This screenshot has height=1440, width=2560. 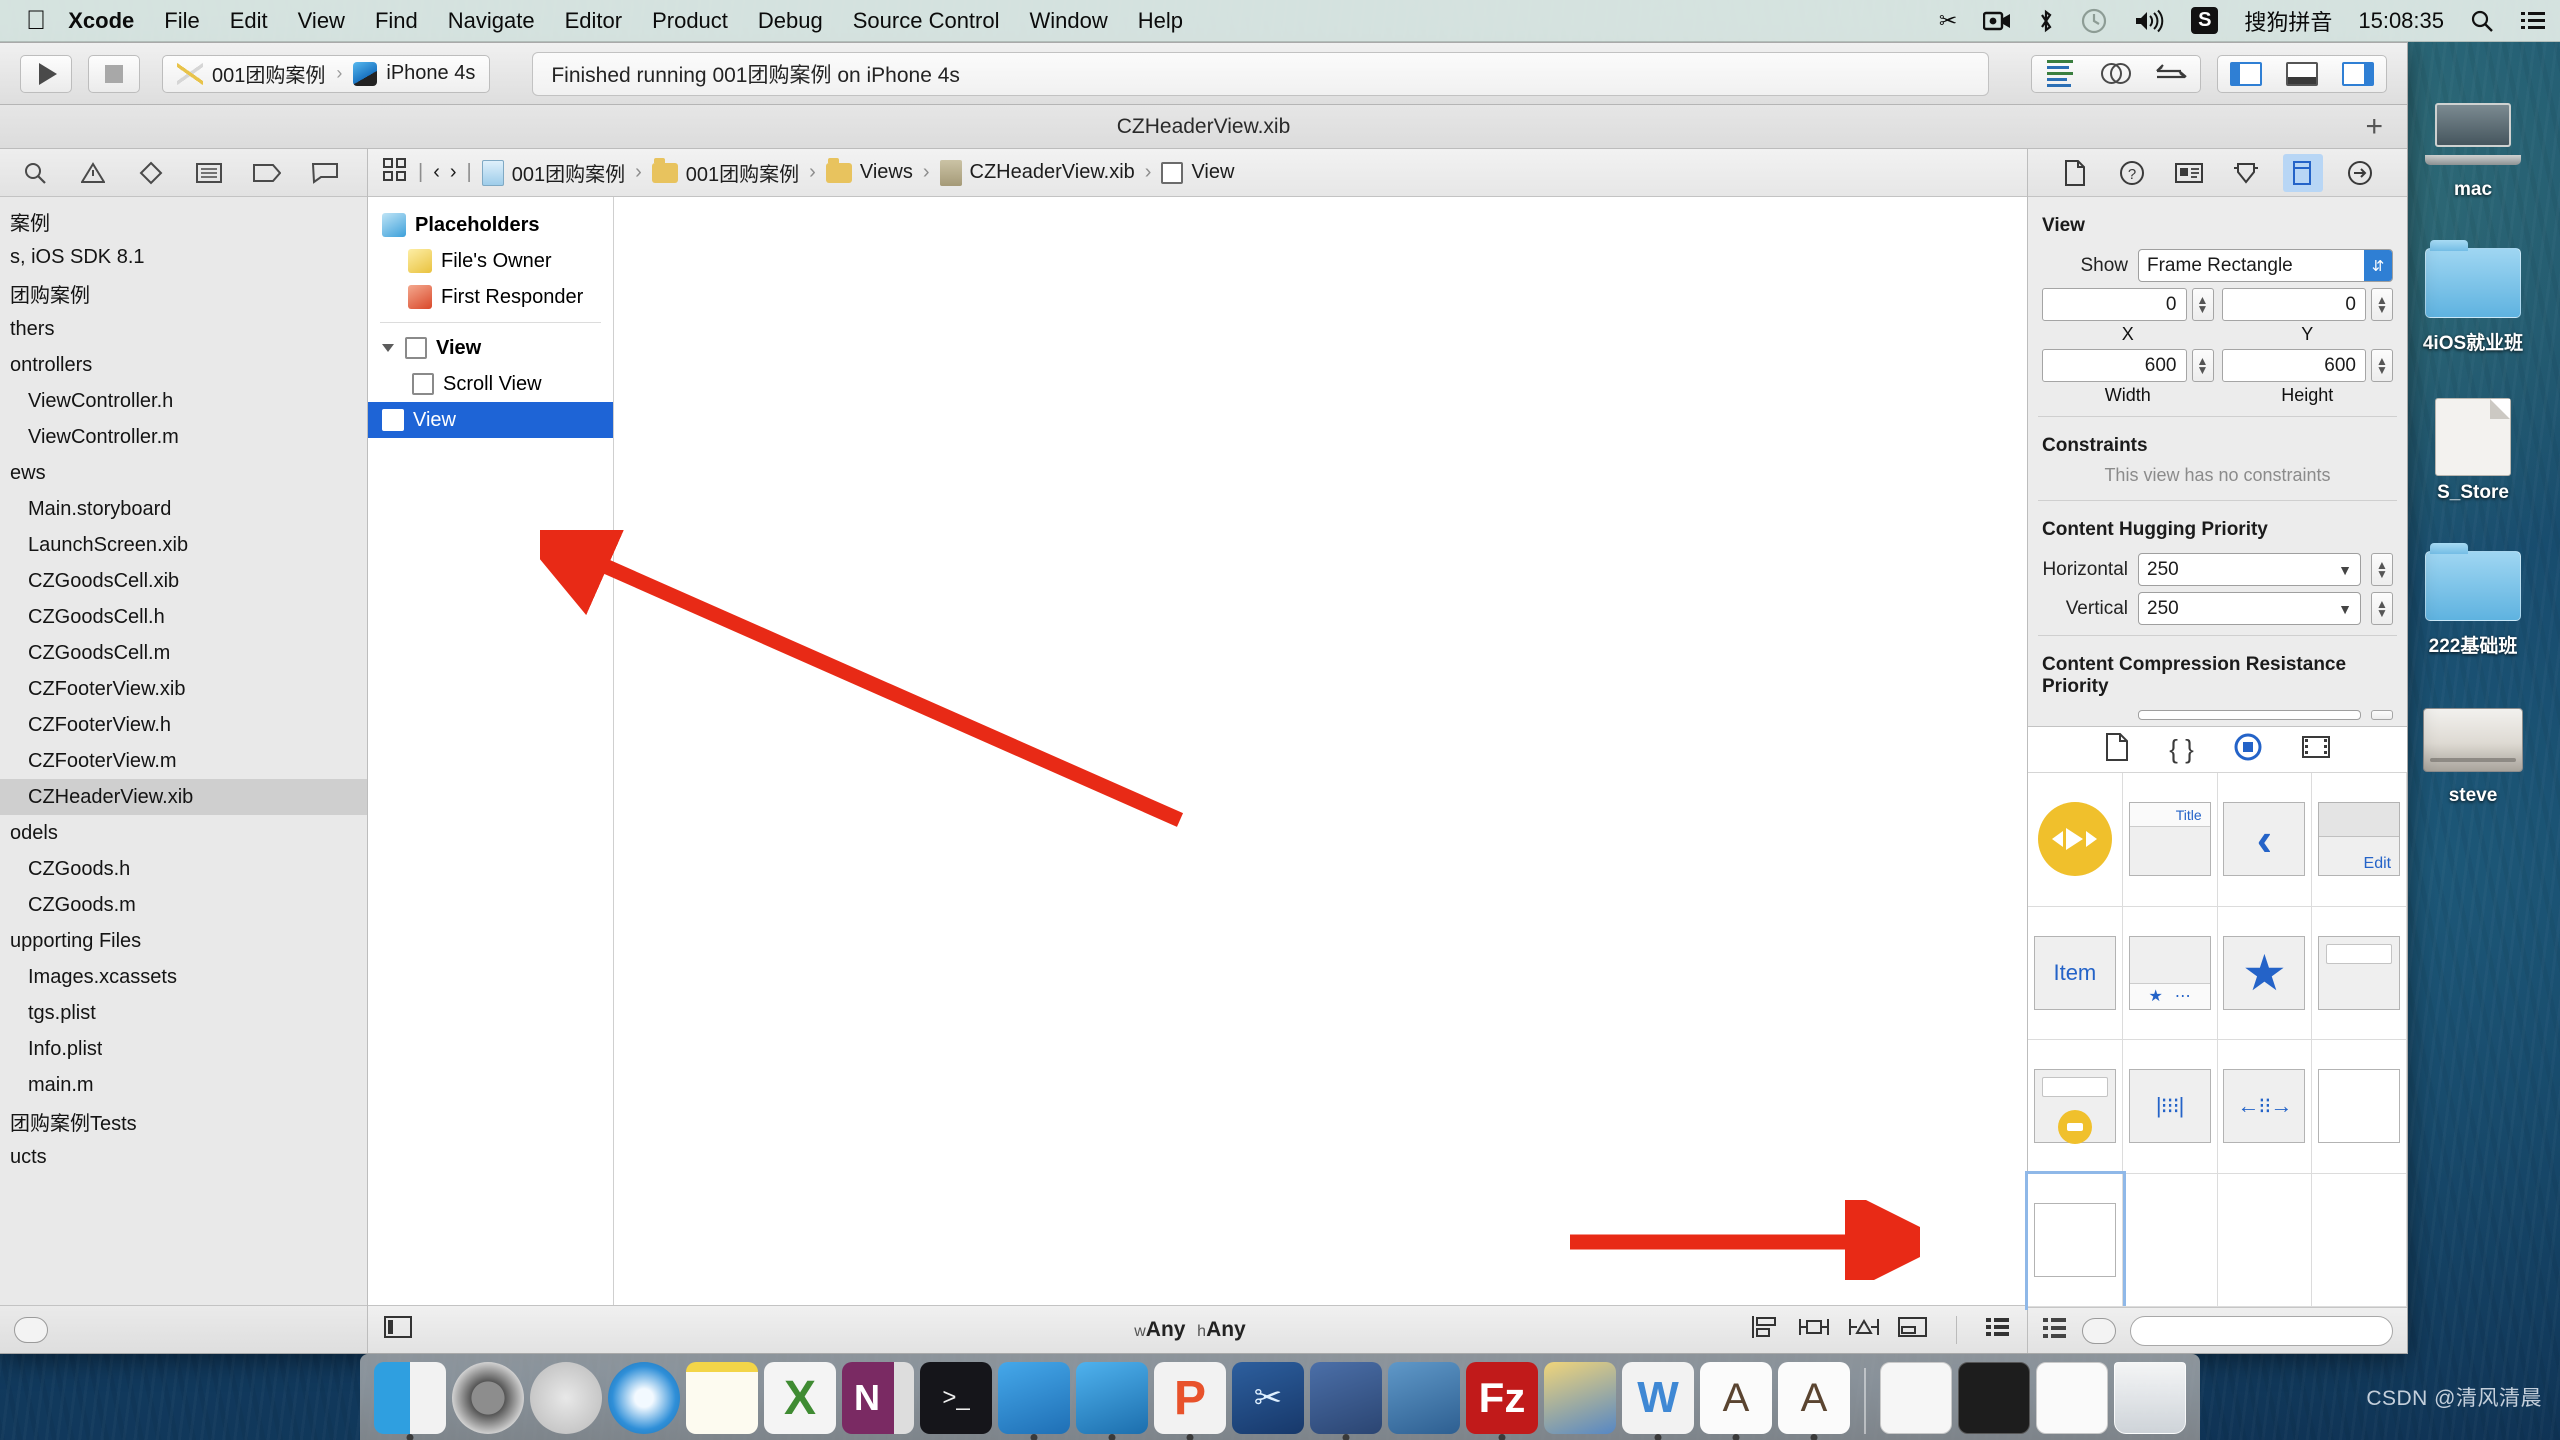 What do you see at coordinates (181, 21) in the screenshot?
I see `menu-item-file: File` at bounding box center [181, 21].